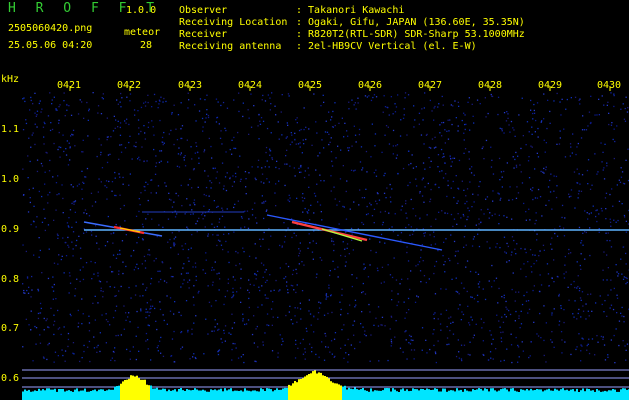  What do you see at coordinates (142, 32) in the screenshot?
I see `meteor-label: meteor` at bounding box center [142, 32].